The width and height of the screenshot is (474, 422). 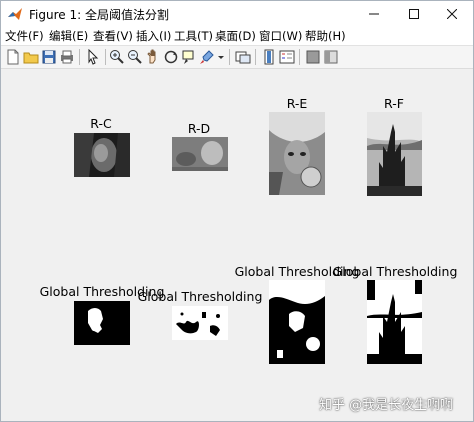 What do you see at coordinates (325, 36) in the screenshot?
I see `menu-help: 帮助(H)` at bounding box center [325, 36].